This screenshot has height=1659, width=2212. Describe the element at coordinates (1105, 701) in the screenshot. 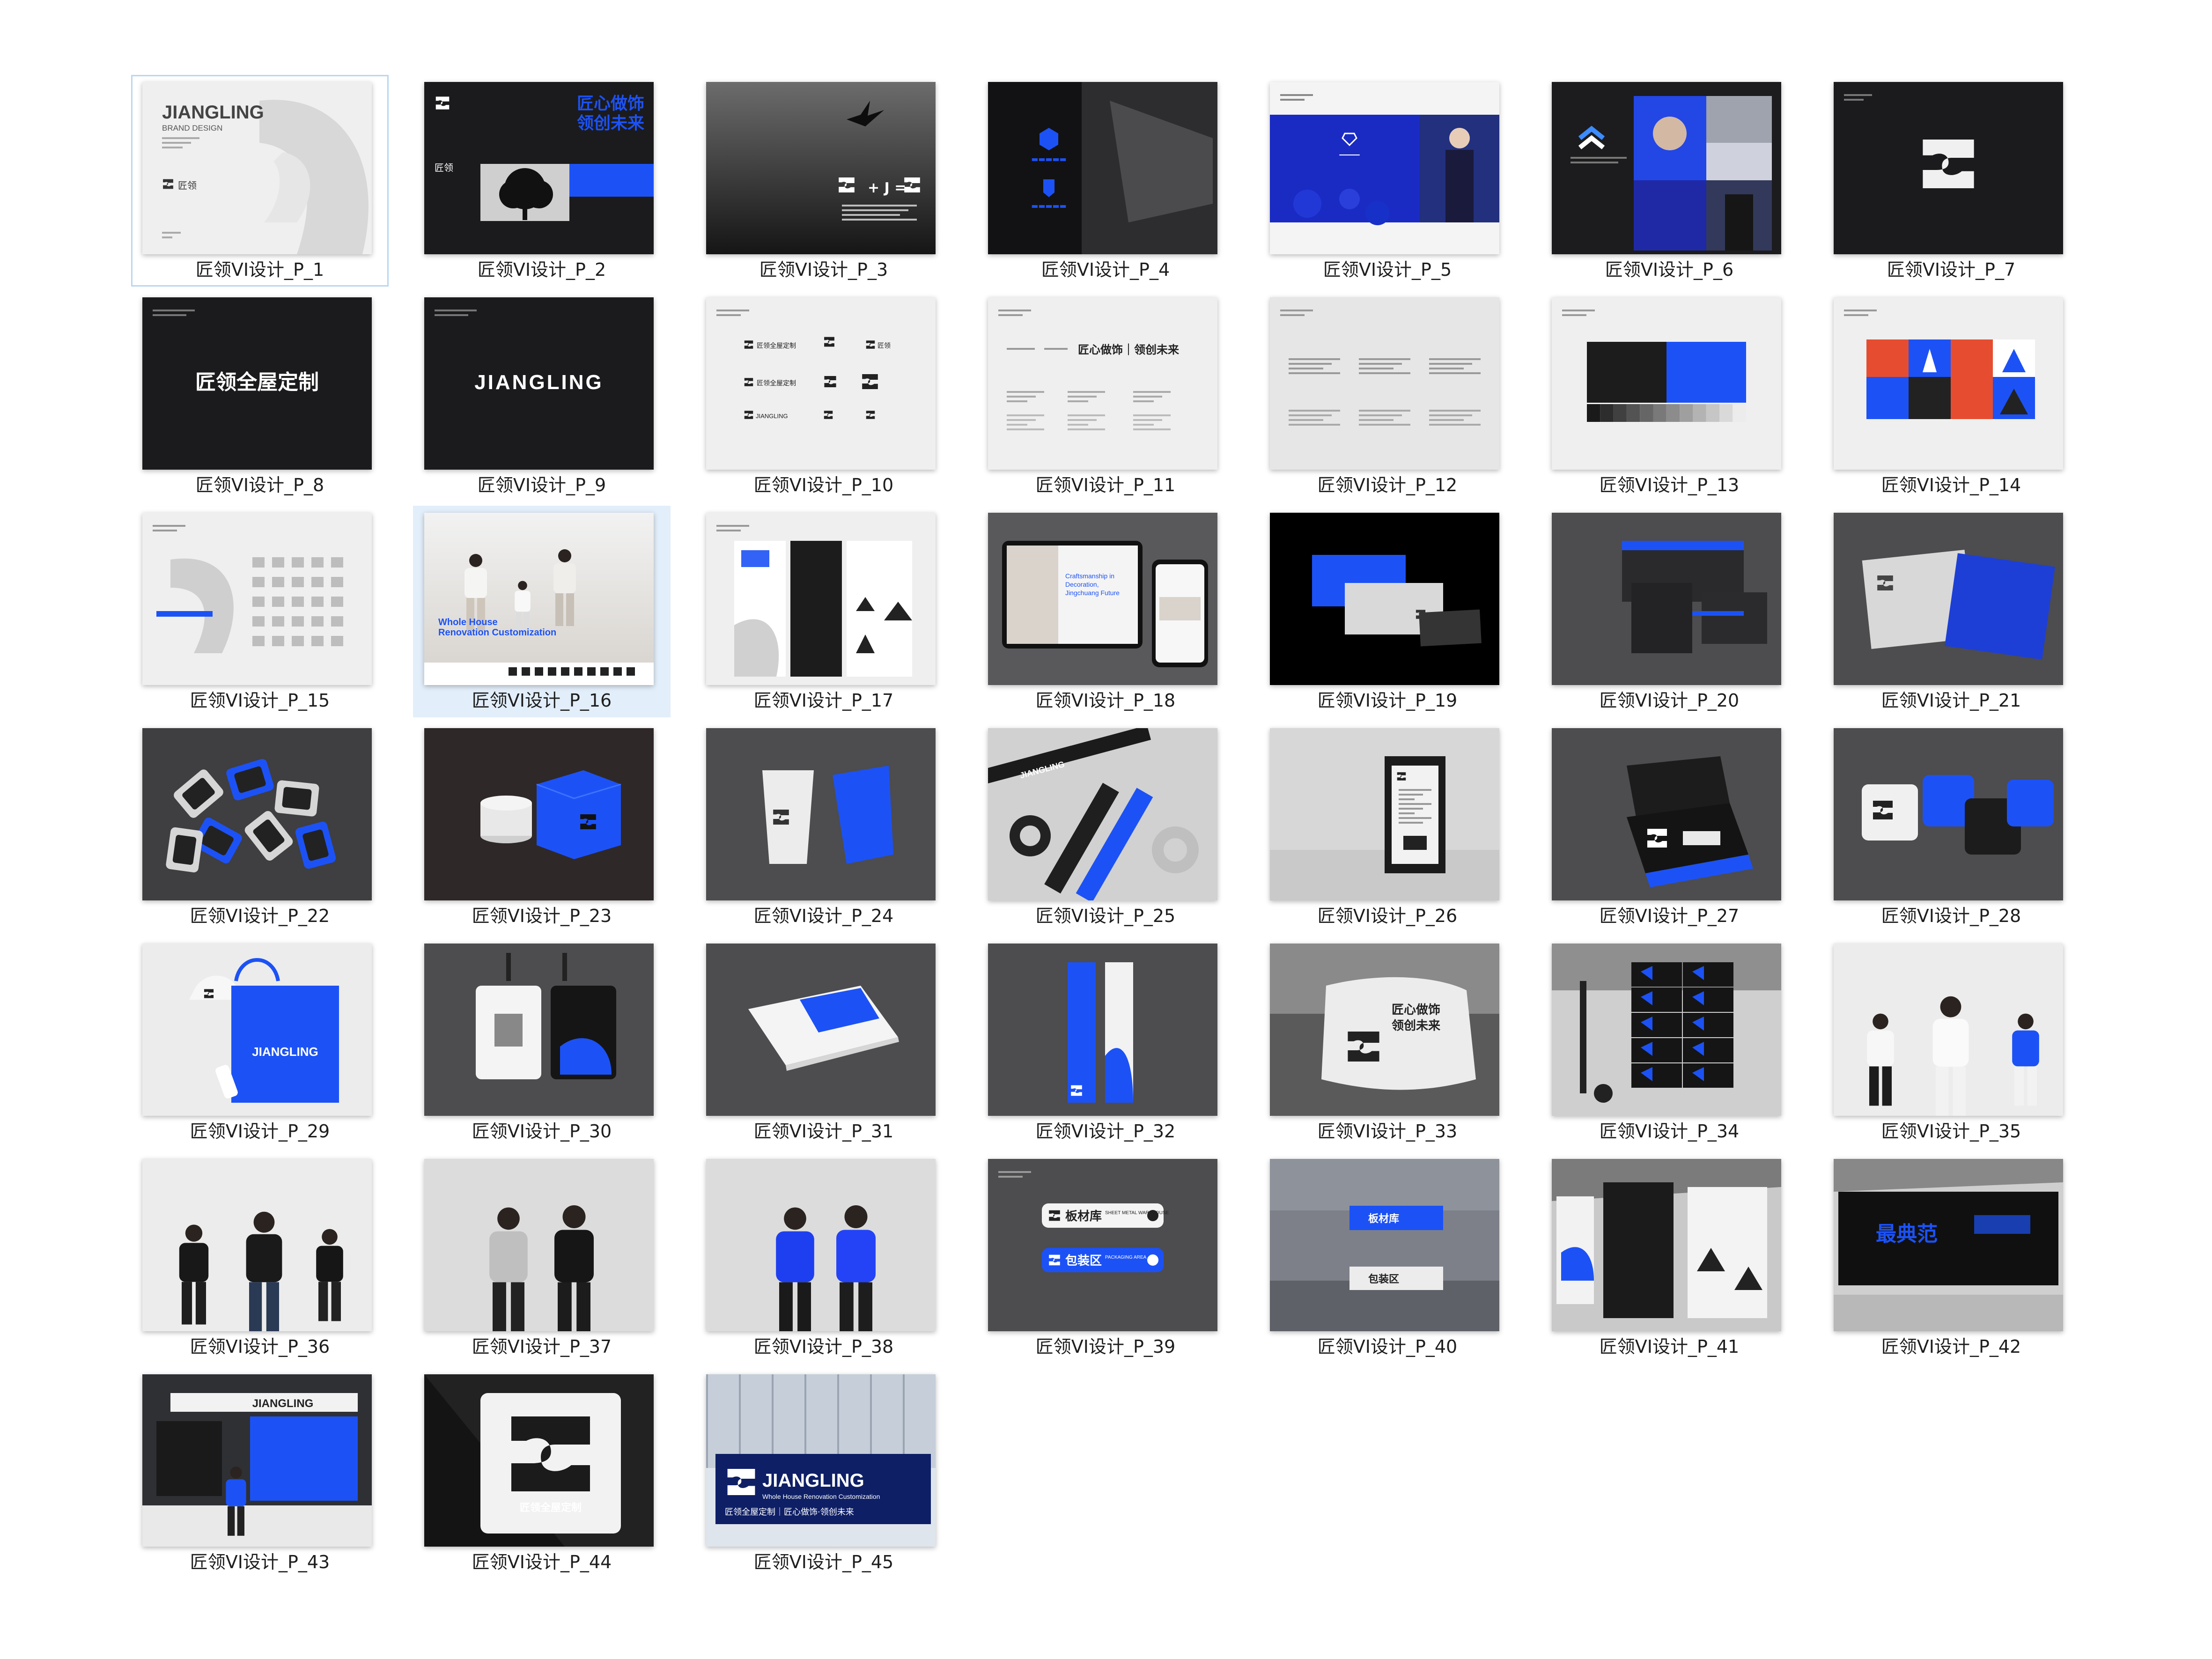

I see `file-name-label: 匠领VI设计_P_18` at that location.